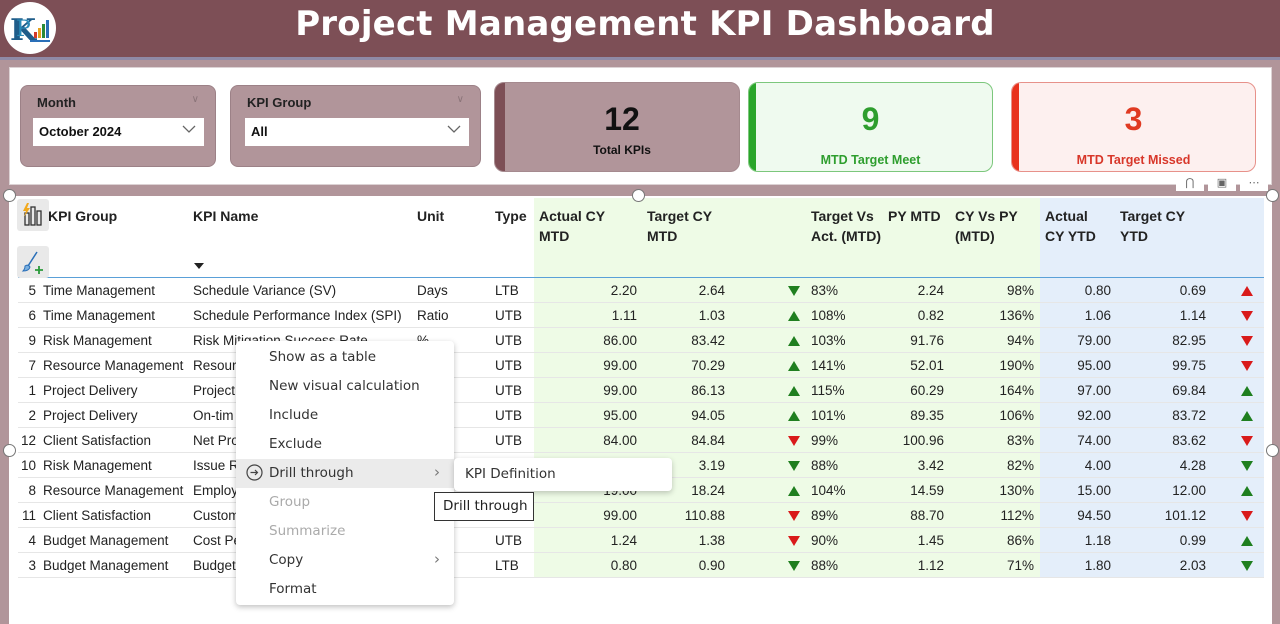 This screenshot has height=624, width=1280. I want to click on filter-icon: ⋂, so click(1190, 183).